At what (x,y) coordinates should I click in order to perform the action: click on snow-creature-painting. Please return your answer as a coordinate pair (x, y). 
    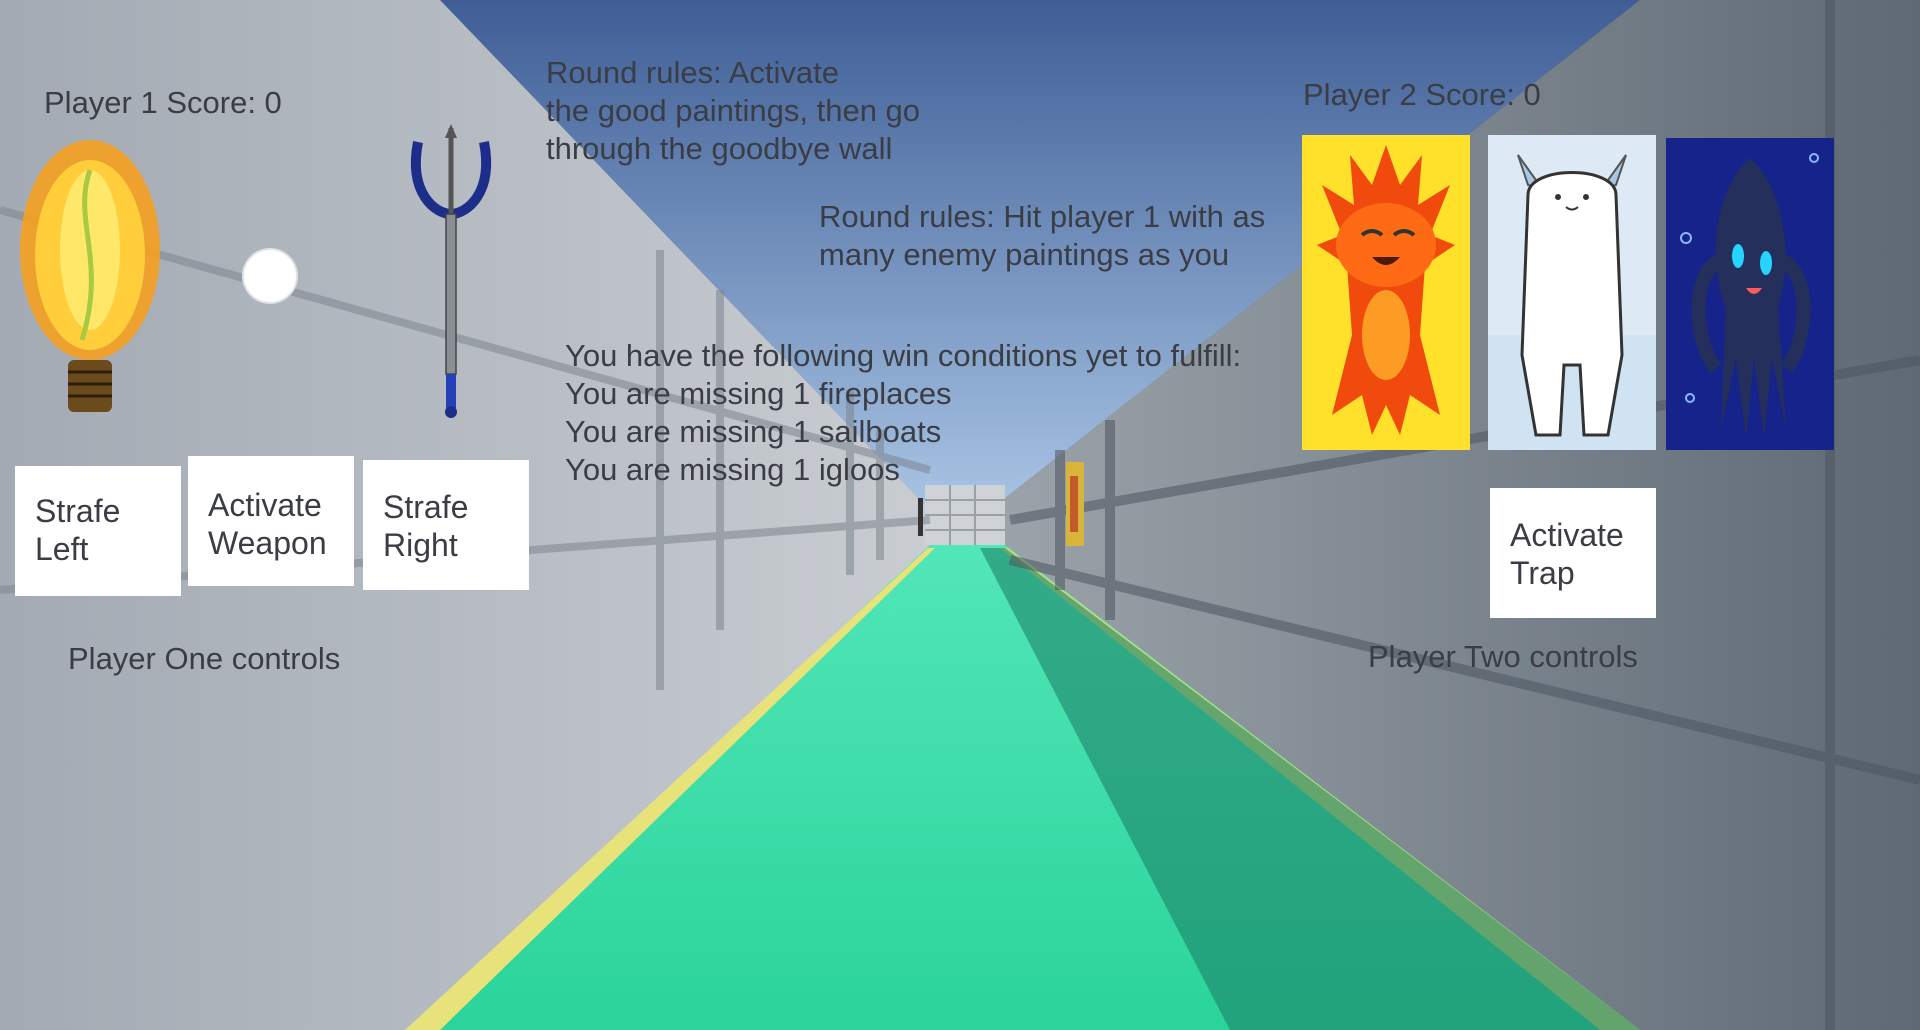
    Looking at the image, I should click on (1572, 292).